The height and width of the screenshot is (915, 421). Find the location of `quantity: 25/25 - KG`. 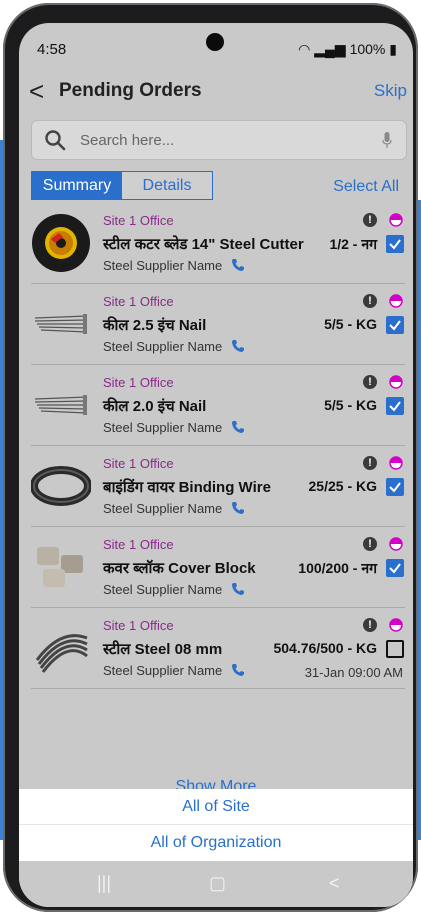

quantity: 25/25 - KG is located at coordinates (342, 486).